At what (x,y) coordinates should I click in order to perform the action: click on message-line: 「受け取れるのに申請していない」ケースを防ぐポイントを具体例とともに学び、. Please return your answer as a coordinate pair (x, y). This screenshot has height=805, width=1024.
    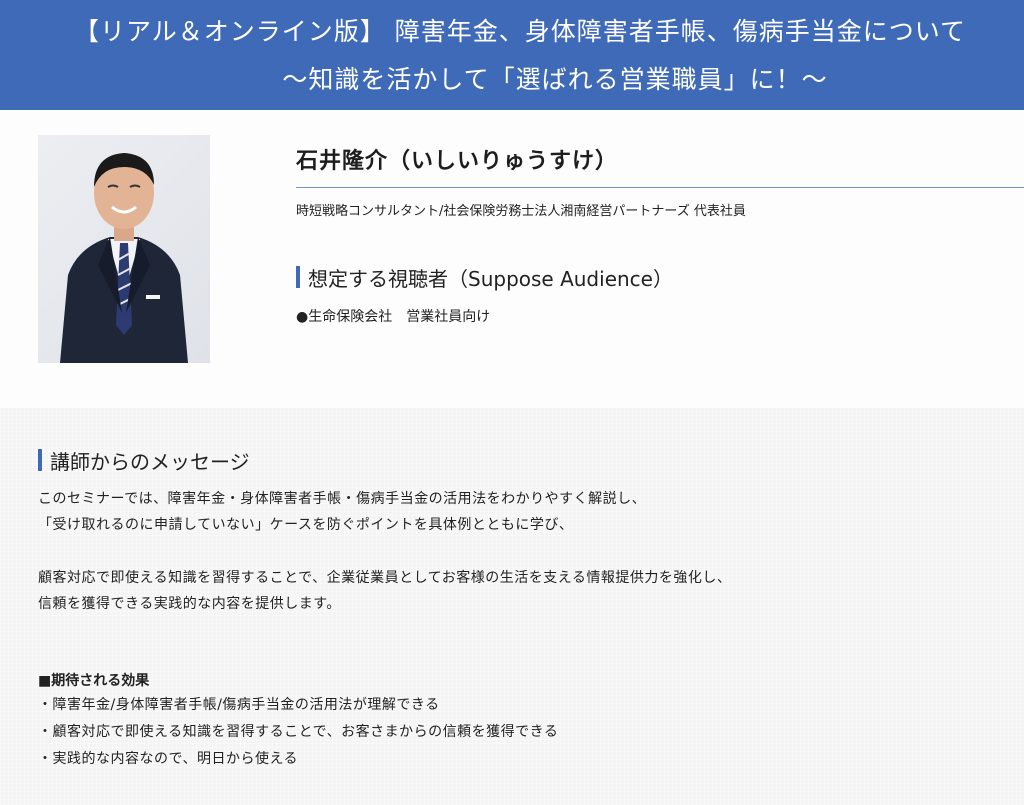
    Looking at the image, I should click on (306, 525).